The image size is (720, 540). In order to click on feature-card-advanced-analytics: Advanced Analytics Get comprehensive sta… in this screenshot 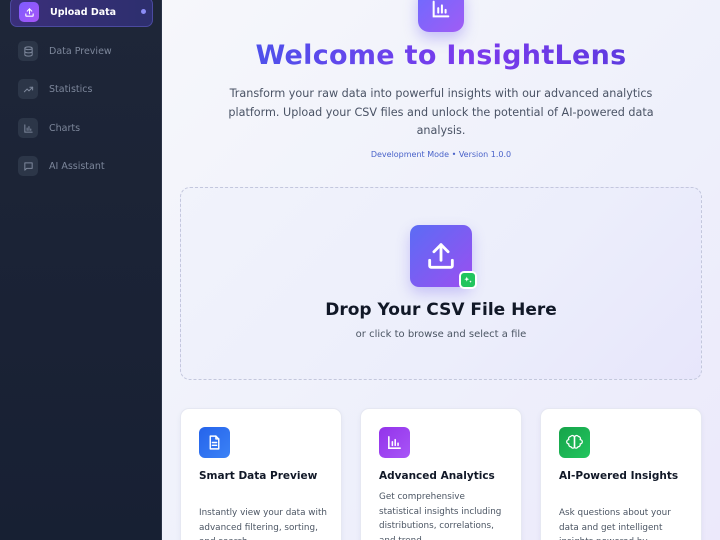, I will do `click(441, 474)`.